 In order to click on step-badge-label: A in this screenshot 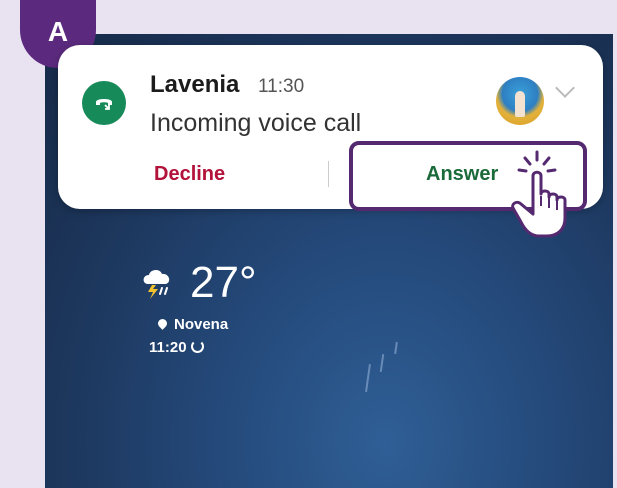, I will do `click(58, 31)`.